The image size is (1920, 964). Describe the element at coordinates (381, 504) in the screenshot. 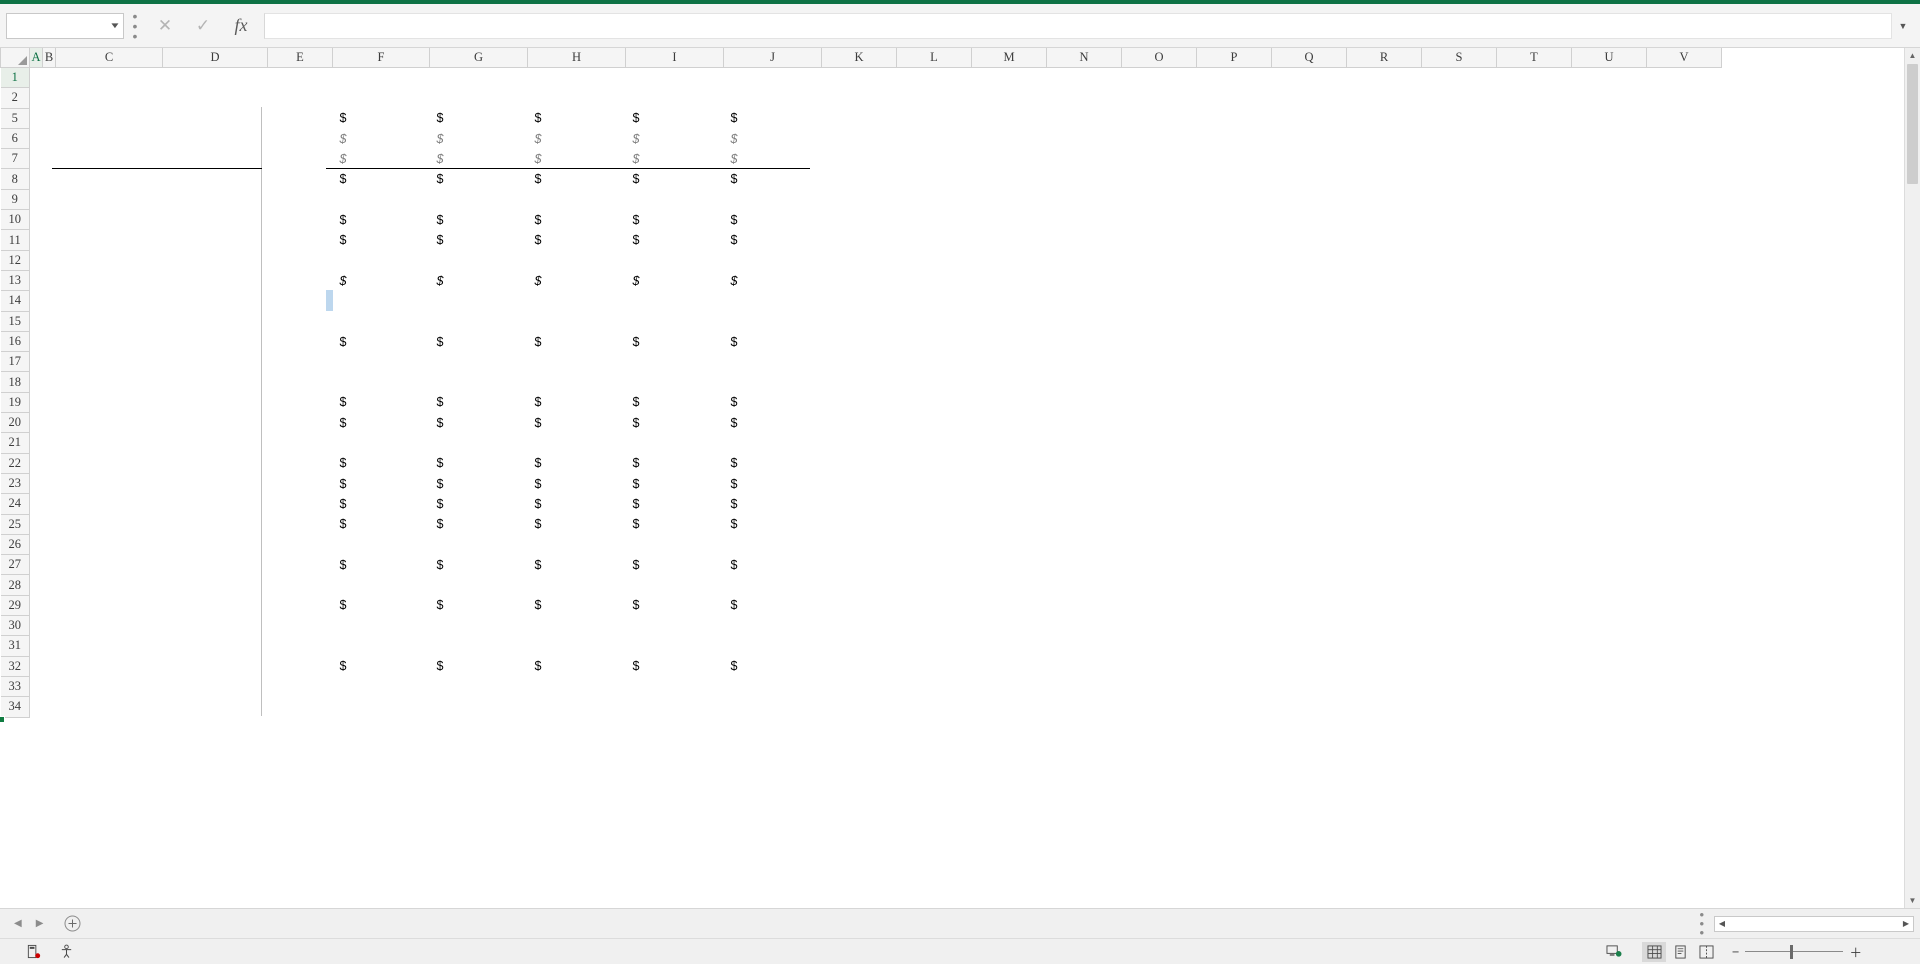

I see `cell-f24: $` at that location.